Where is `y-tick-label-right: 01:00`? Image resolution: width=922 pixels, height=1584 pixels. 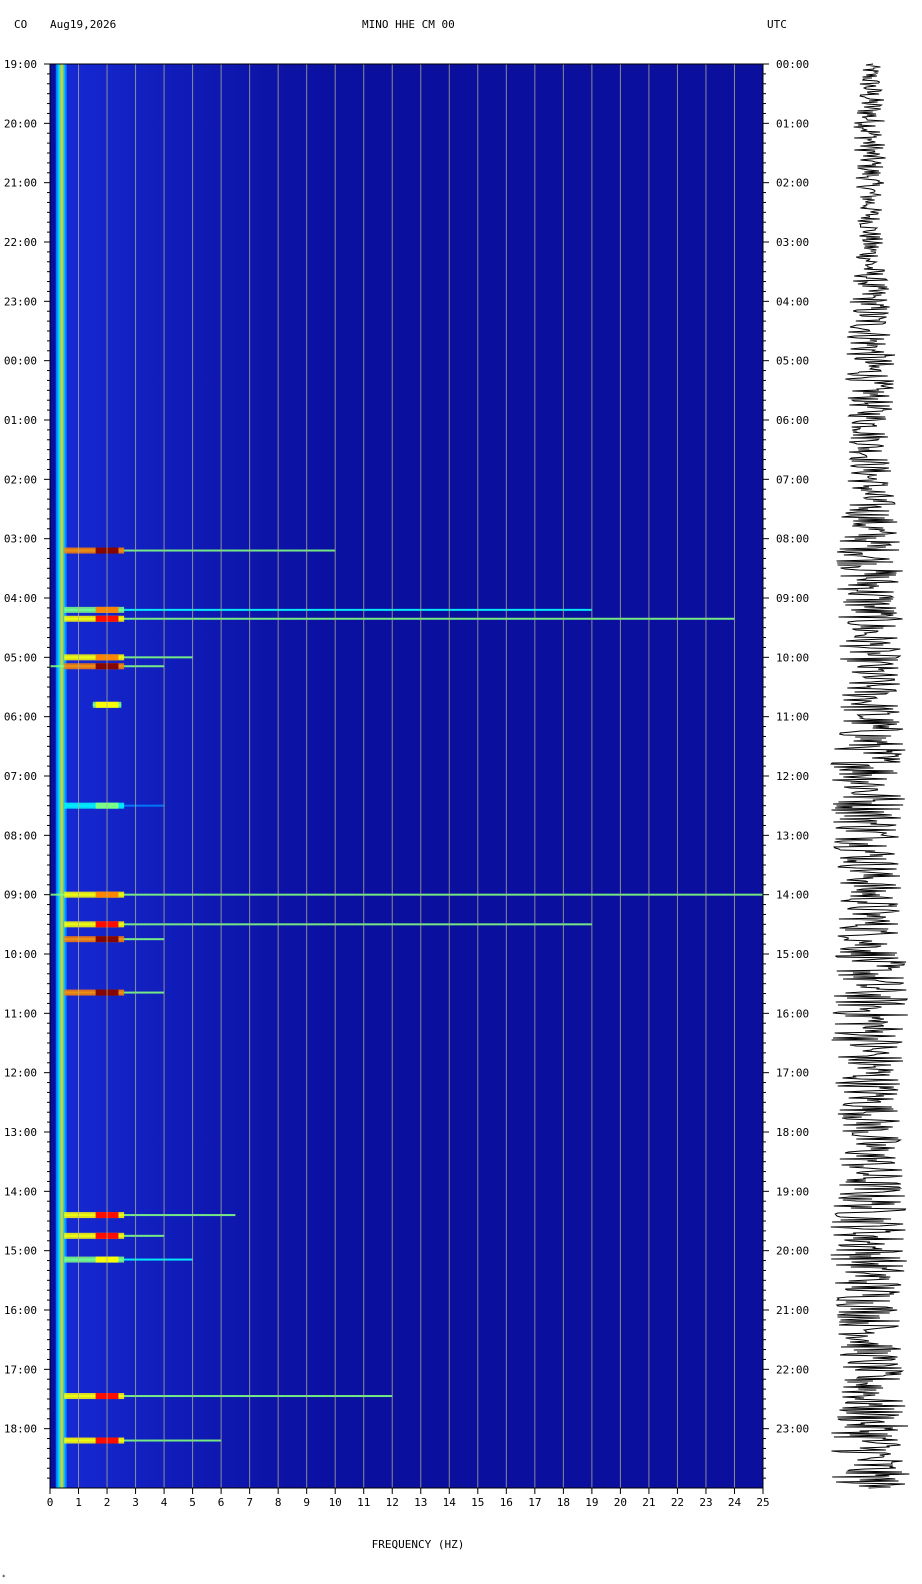 y-tick-label-right: 01:00 is located at coordinates (792, 123).